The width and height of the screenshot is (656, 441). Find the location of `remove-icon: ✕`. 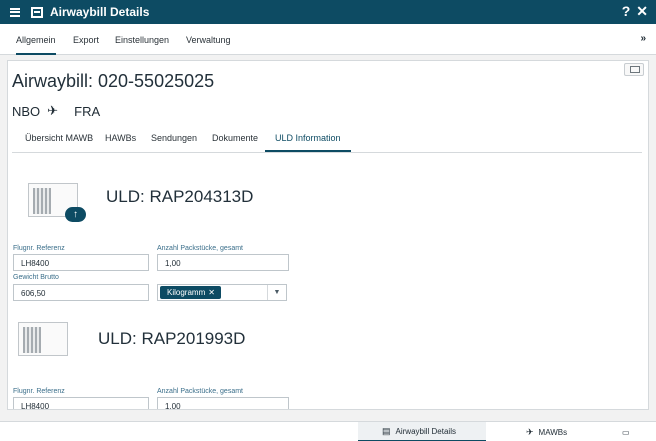

remove-icon: ✕ is located at coordinates (211, 292).